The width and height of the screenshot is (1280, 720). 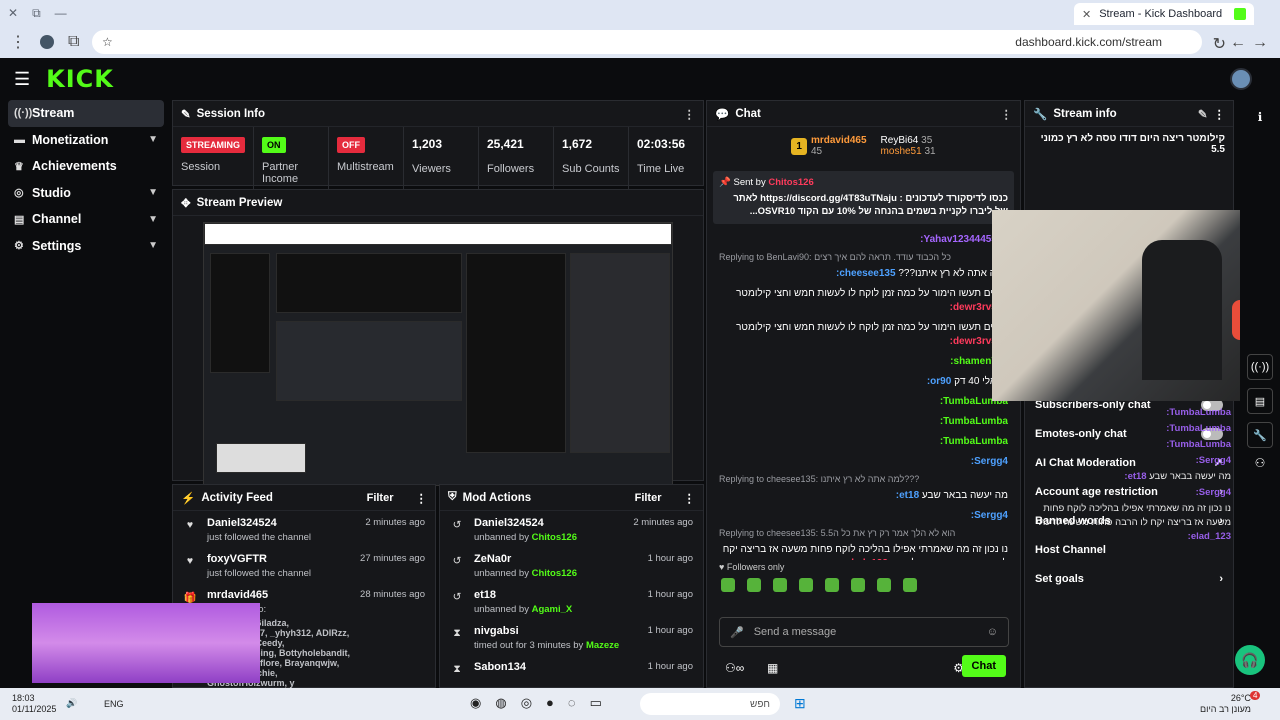 I want to click on leader-name: moshe51, so click(x=901, y=151).